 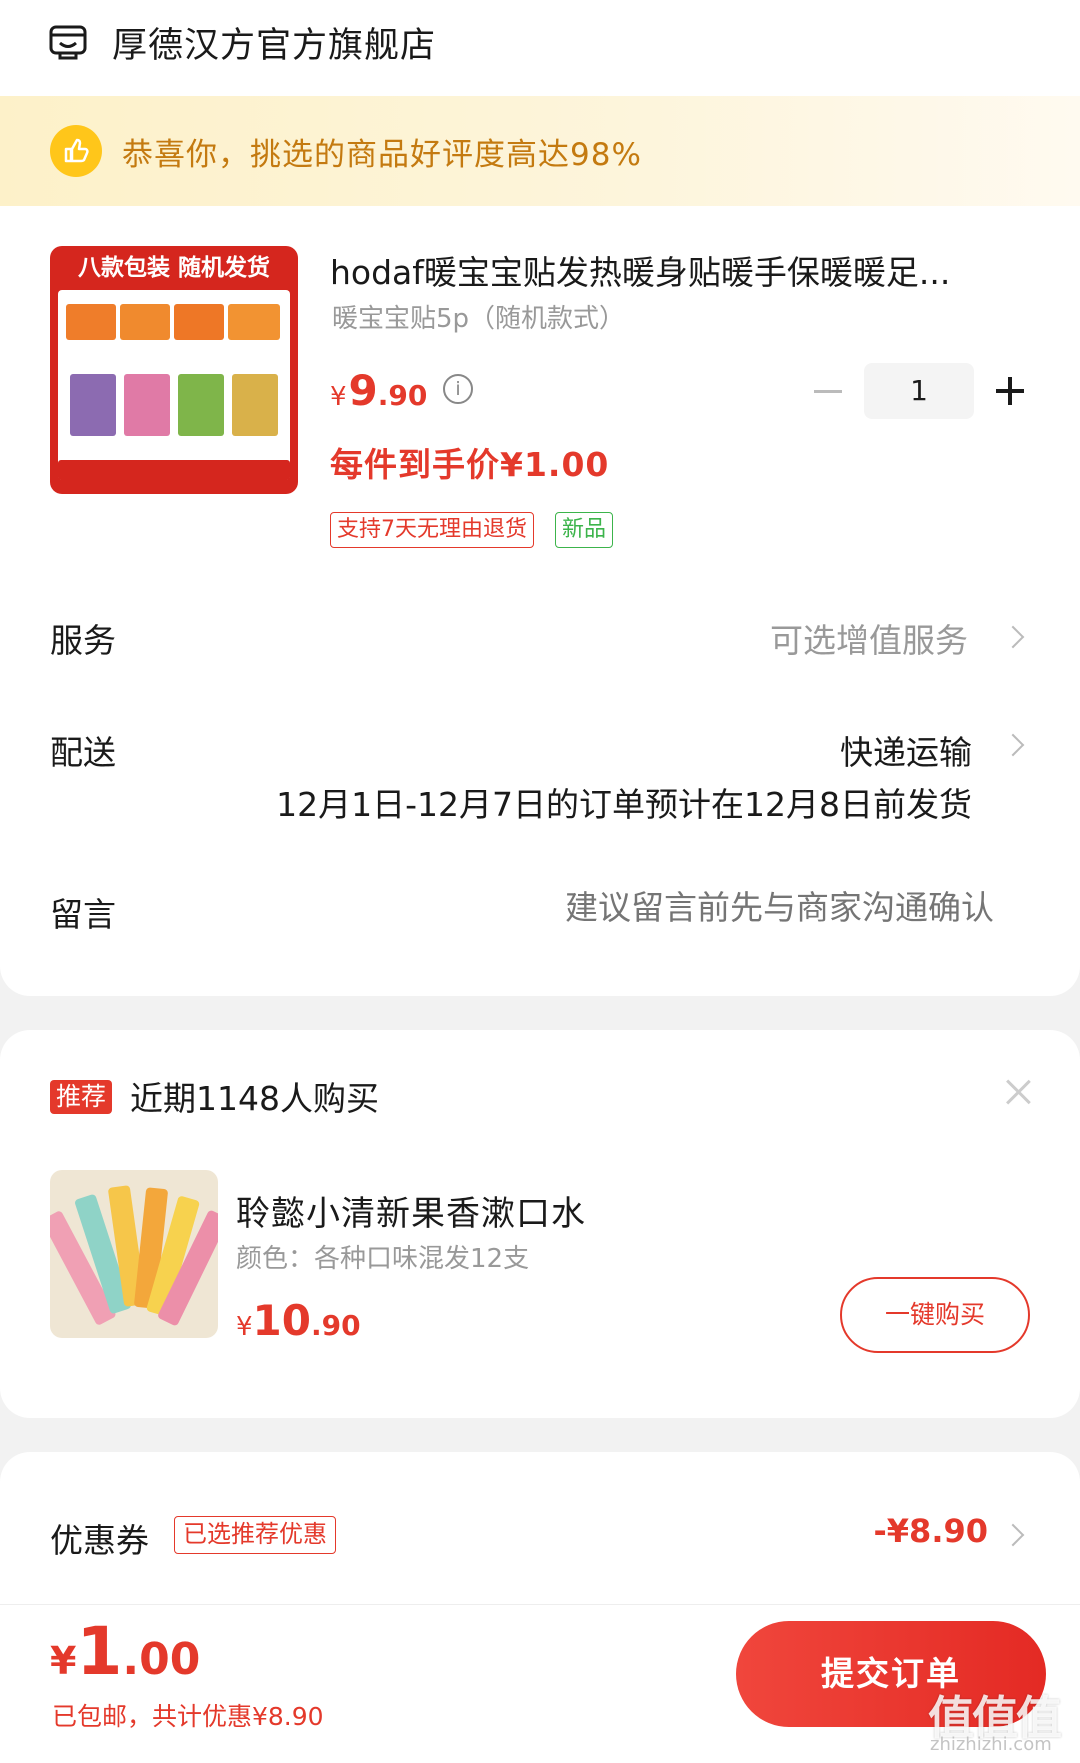 I want to click on decrease-quantity-button, so click(x=828, y=391).